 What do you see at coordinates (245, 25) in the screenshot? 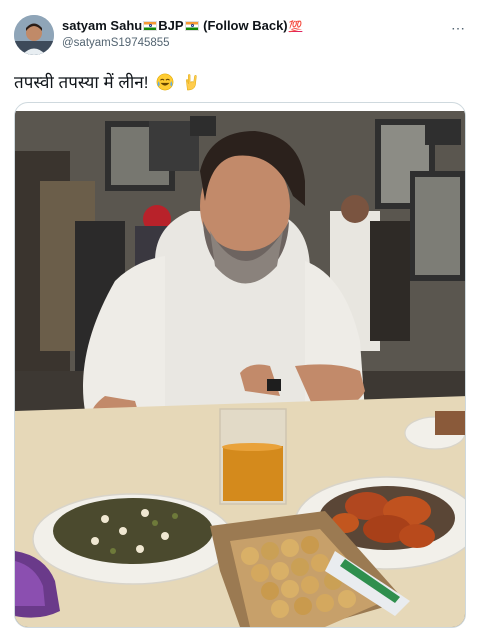
I see `display-name-follow: (Follow Back)` at bounding box center [245, 25].